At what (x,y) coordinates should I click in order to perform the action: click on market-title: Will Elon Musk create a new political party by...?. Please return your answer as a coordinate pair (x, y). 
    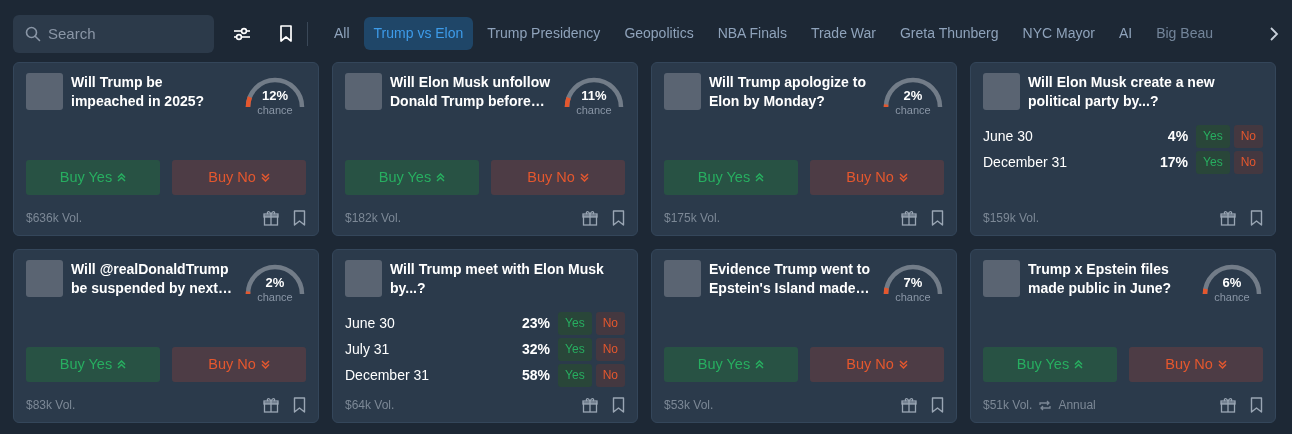
    Looking at the image, I should click on (1145, 92).